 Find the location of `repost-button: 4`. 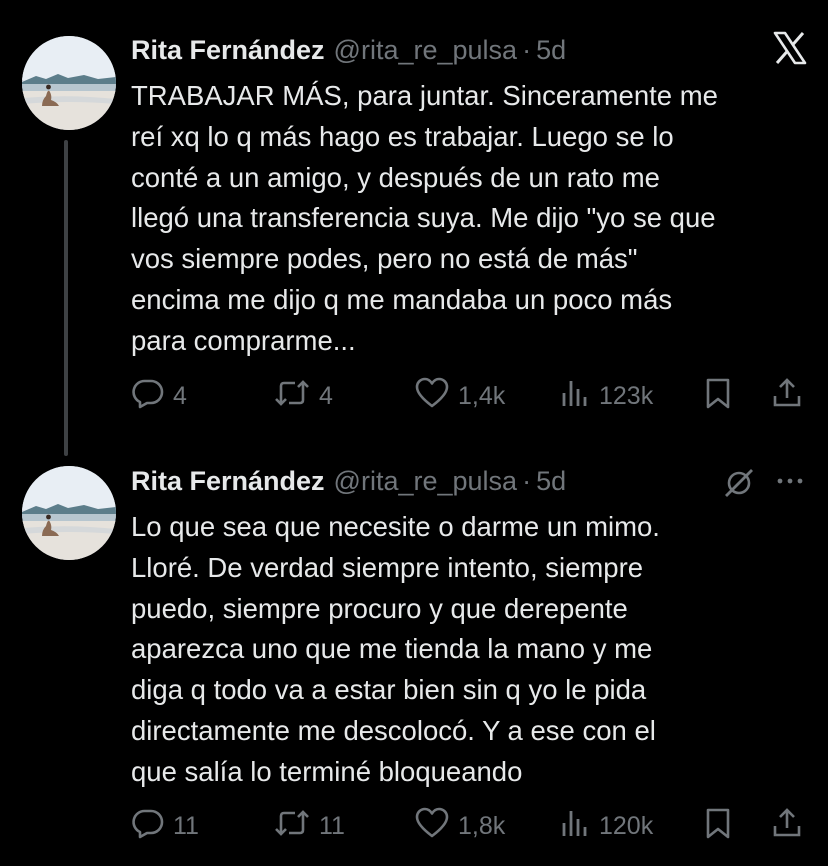

repost-button: 4 is located at coordinates (303, 396).